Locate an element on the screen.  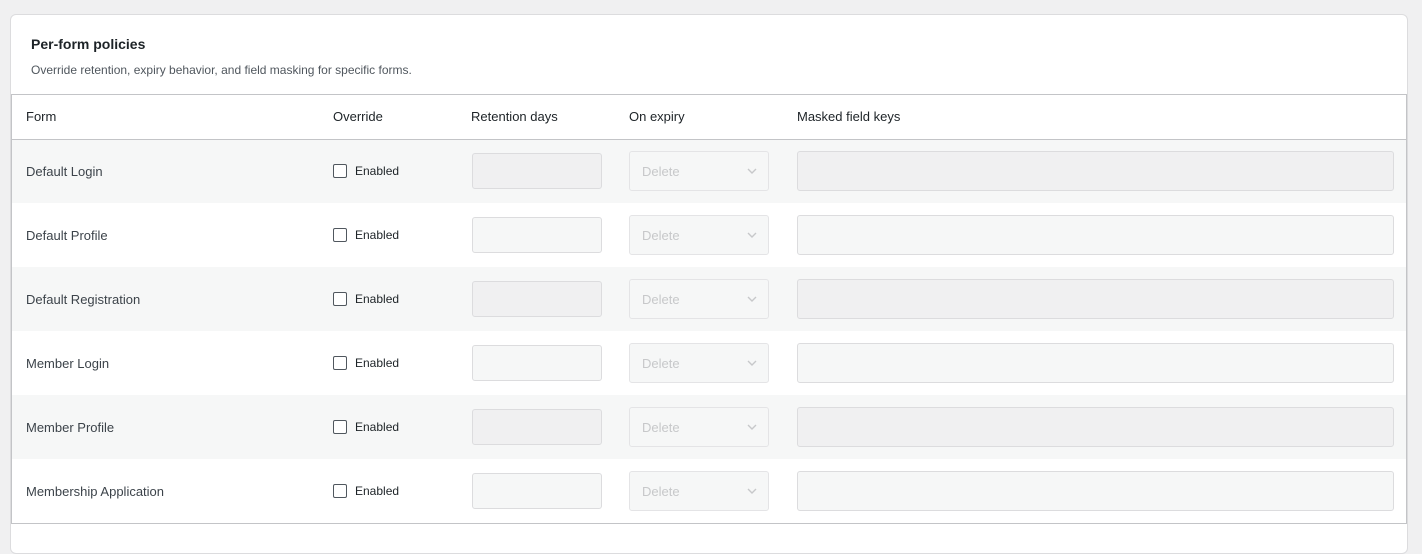
header-masked-field-keys: Masked field keys is located at coordinates (1094, 117).